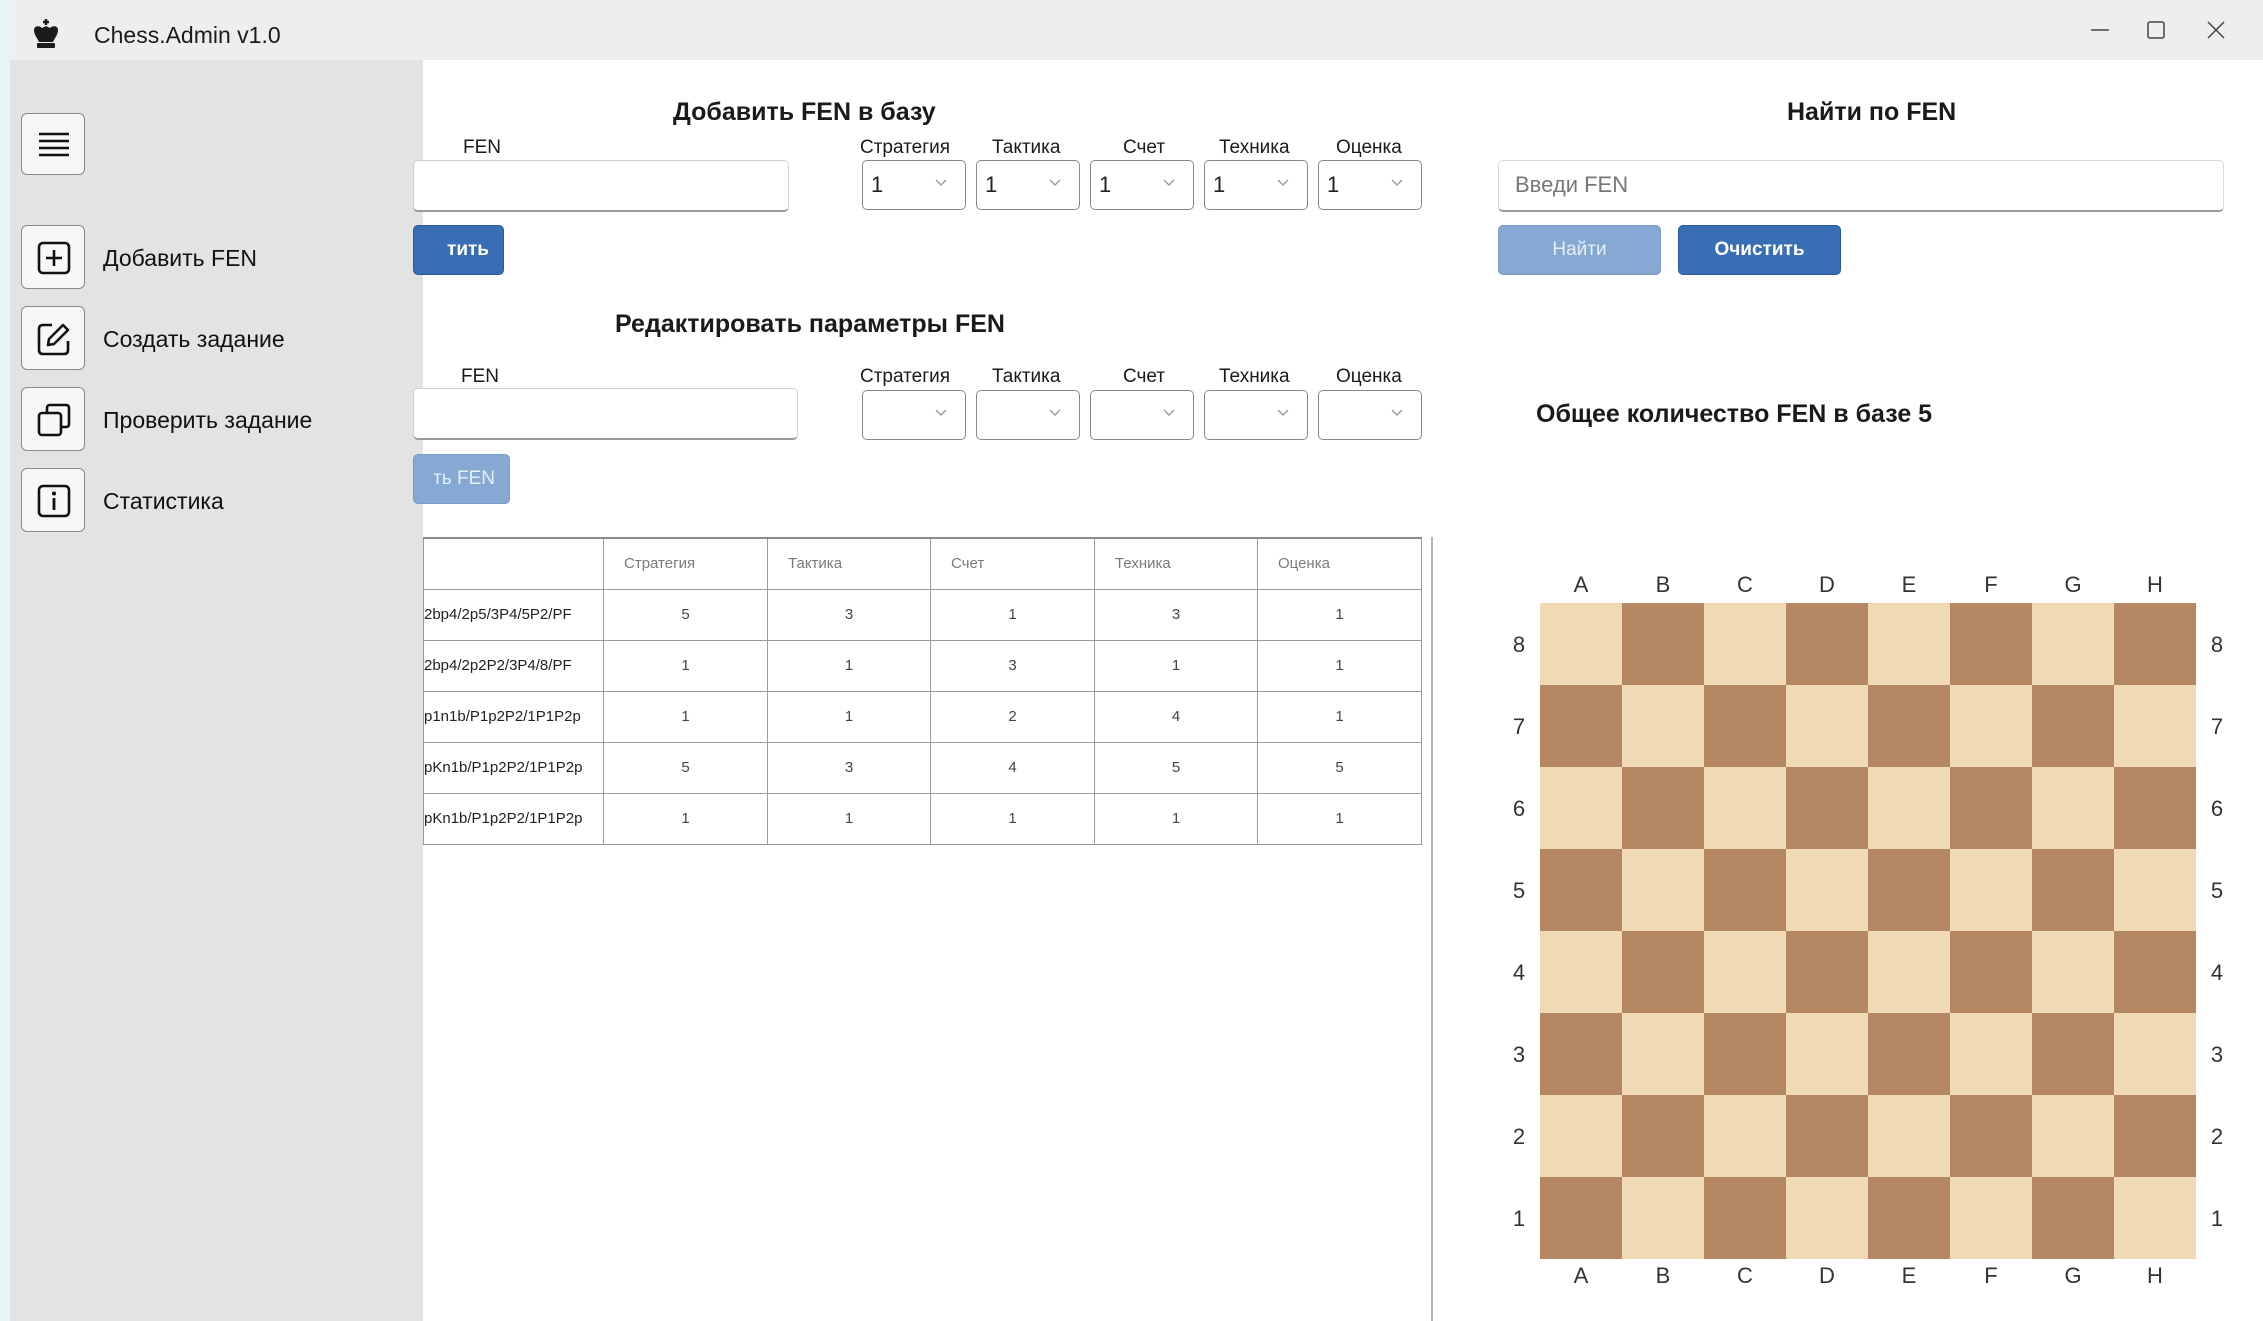  I want to click on table-row: p1n1b/P1p2P2/1P1P2p 1 1 2 4 1, so click(922, 716).